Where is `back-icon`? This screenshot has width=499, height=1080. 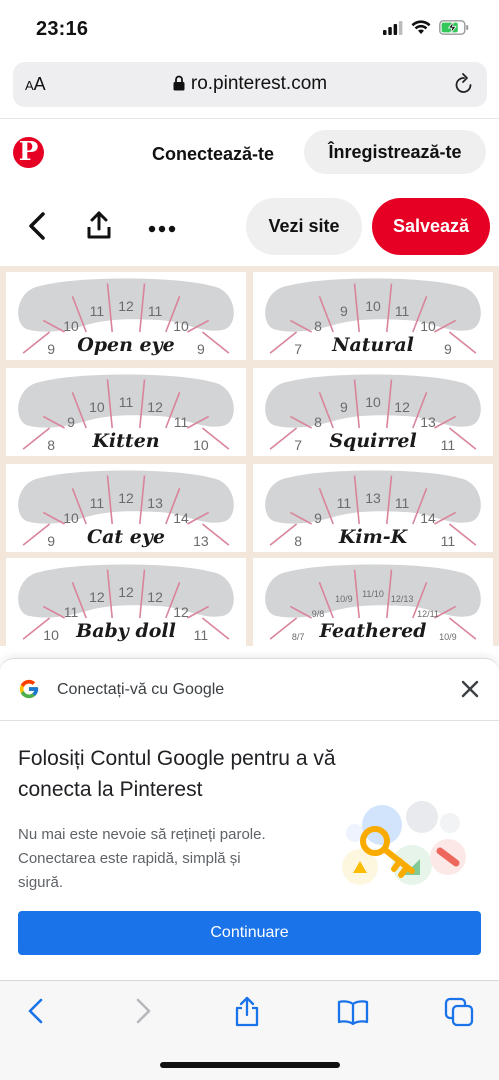 back-icon is located at coordinates (36, 1013).